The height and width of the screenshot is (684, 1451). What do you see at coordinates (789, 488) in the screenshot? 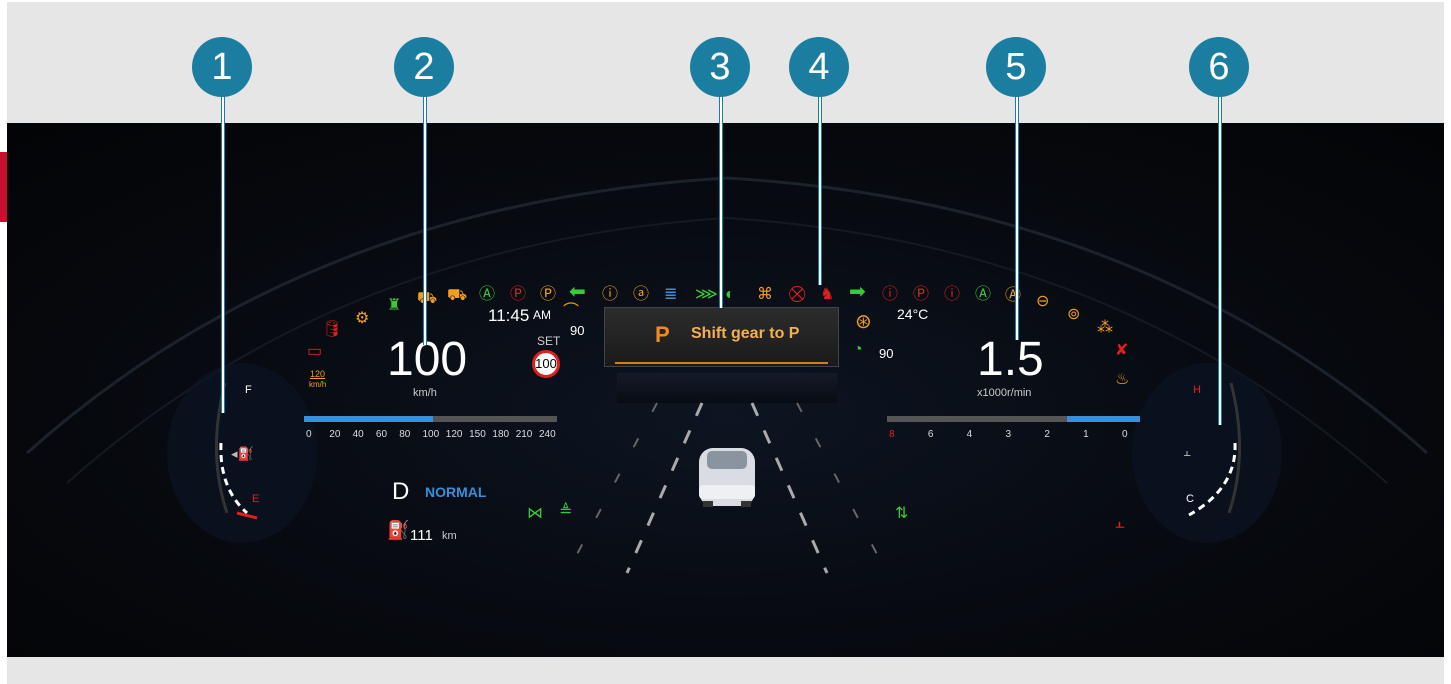
I see `lane-line-right` at bounding box center [789, 488].